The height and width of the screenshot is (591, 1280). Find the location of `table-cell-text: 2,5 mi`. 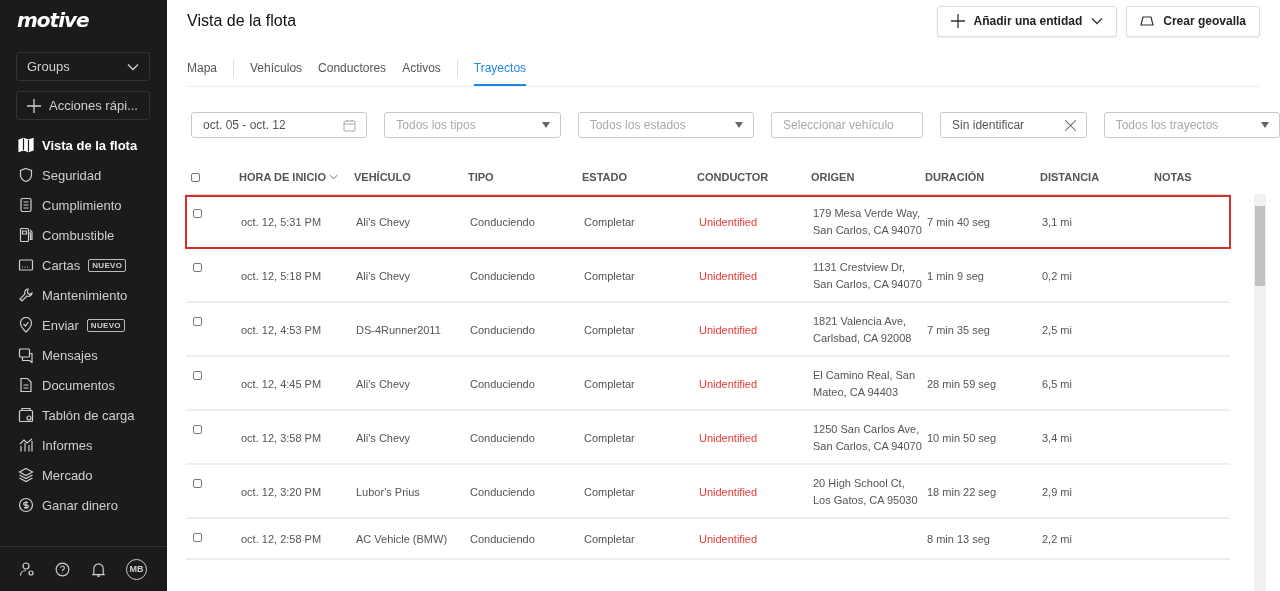

table-cell-text: 2,5 mi is located at coordinates (1057, 330).